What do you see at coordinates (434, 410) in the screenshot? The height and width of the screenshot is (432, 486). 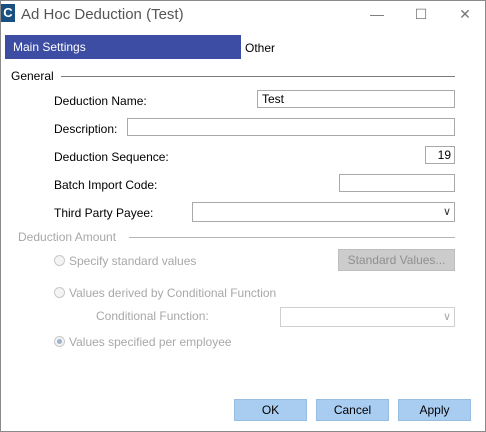 I see `apply-button: Apply` at bounding box center [434, 410].